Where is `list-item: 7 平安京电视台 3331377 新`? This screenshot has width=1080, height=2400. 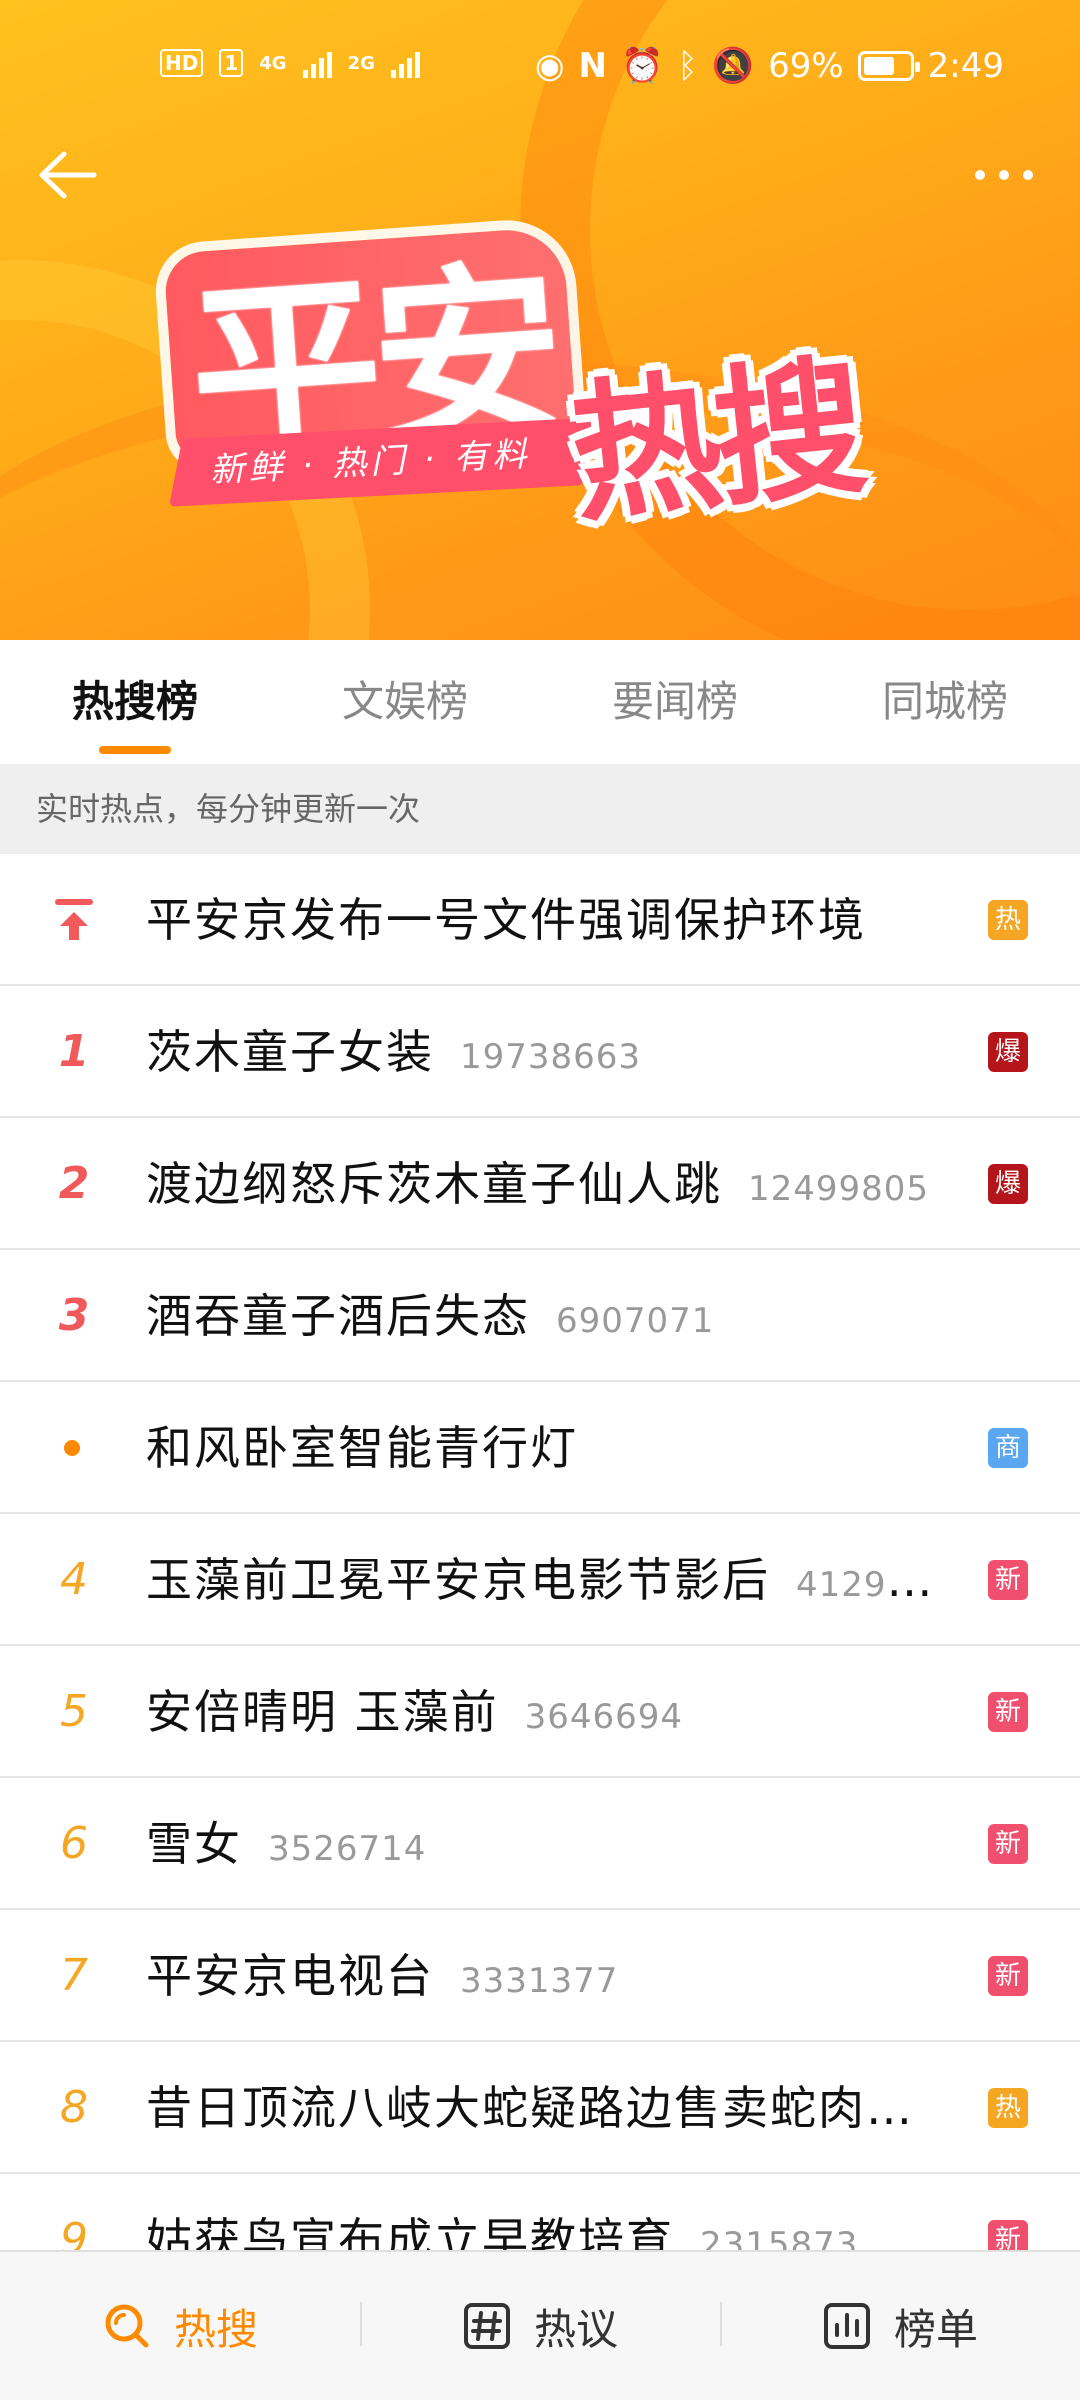
list-item: 7 平安京电视台 3331377 新 is located at coordinates (540, 1976).